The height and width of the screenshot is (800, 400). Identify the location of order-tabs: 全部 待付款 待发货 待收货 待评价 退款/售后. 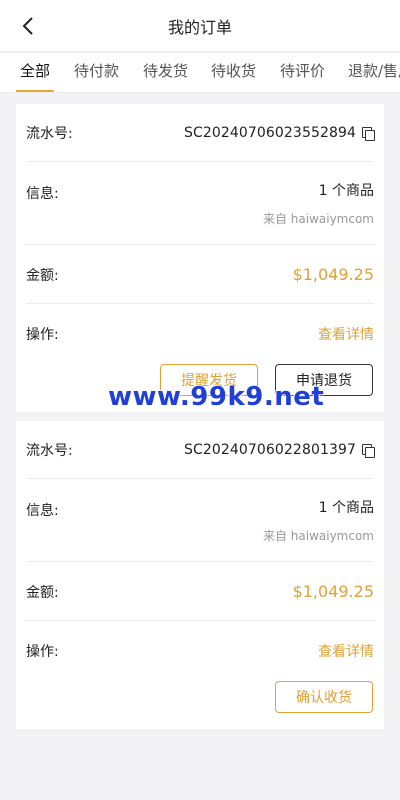
(200, 73).